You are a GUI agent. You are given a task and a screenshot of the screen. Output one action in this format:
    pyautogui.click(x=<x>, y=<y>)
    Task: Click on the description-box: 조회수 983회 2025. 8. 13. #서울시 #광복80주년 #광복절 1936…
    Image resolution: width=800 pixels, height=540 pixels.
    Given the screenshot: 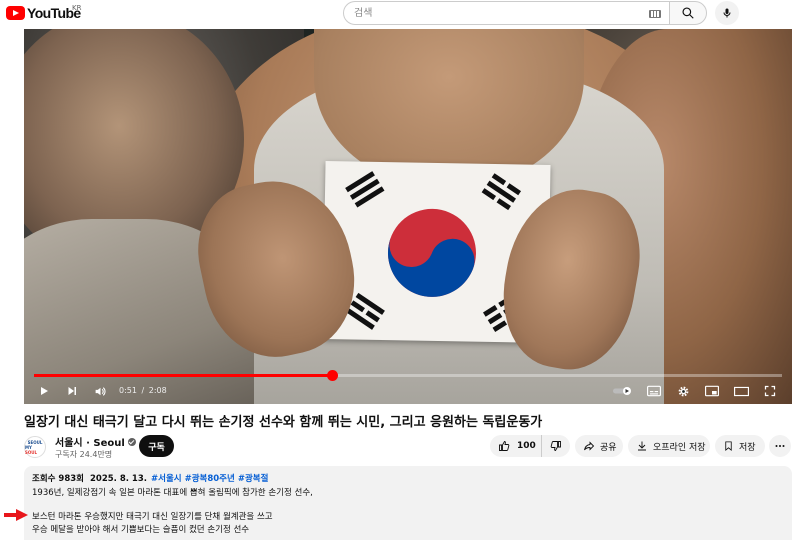 What is the action you would take?
    pyautogui.click(x=408, y=503)
    